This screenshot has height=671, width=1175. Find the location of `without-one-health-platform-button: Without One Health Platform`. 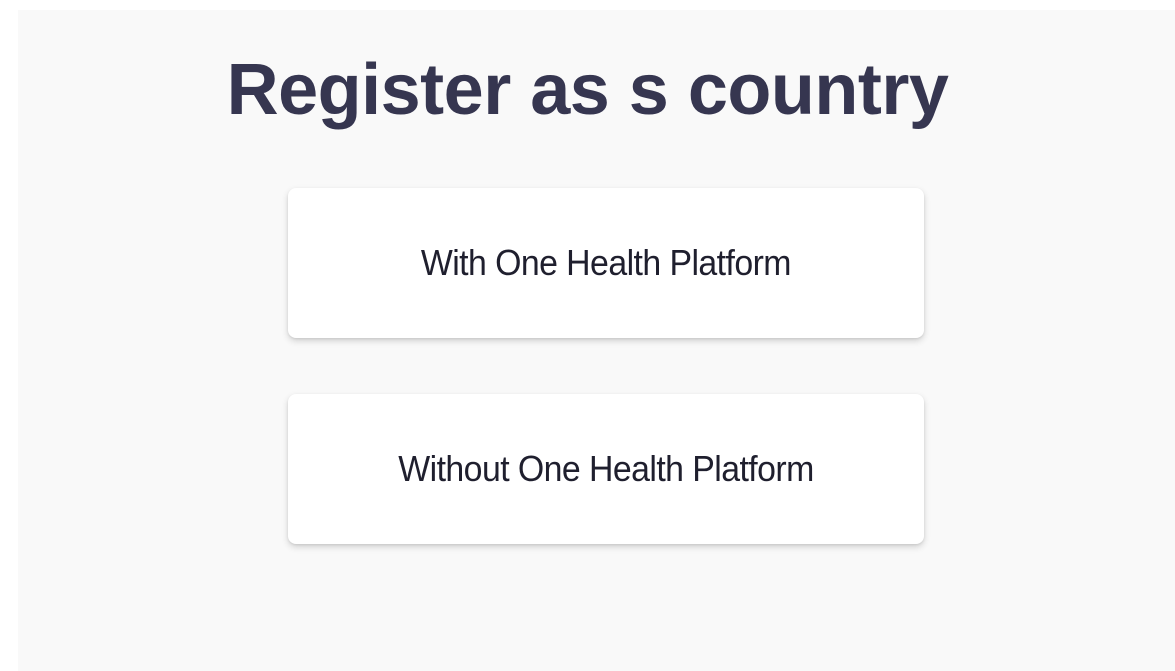

without-one-health-platform-button: Without One Health Platform is located at coordinates (606, 469).